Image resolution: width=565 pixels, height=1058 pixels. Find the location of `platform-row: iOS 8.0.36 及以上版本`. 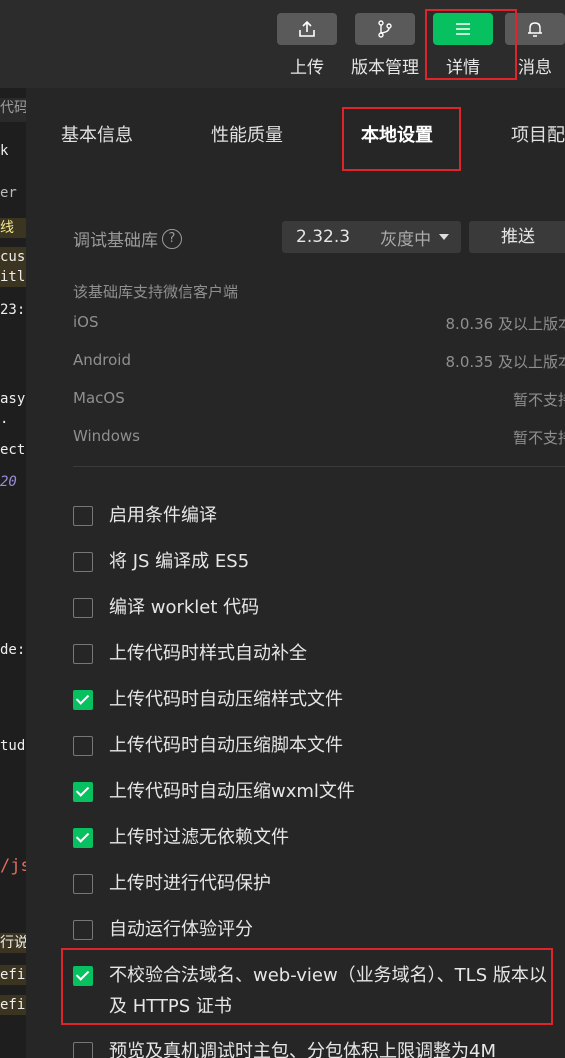

platform-row: iOS 8.0.36 及以上版本 is located at coordinates (319, 324).